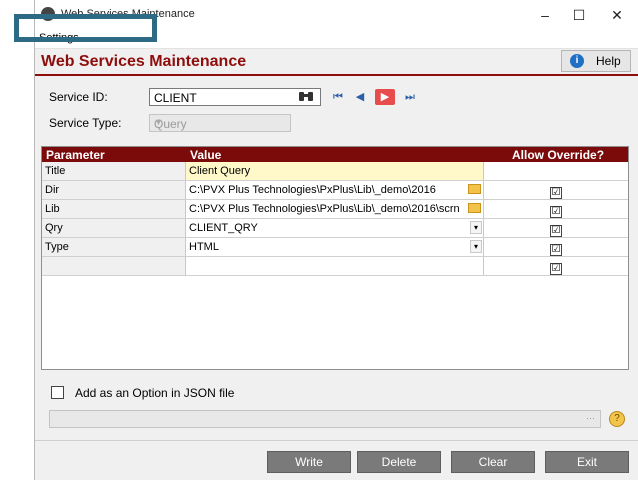 This screenshot has height=480, width=638. Describe the element at coordinates (338, 97) in the screenshot. I see `first-record-icon: ⏮` at that location.